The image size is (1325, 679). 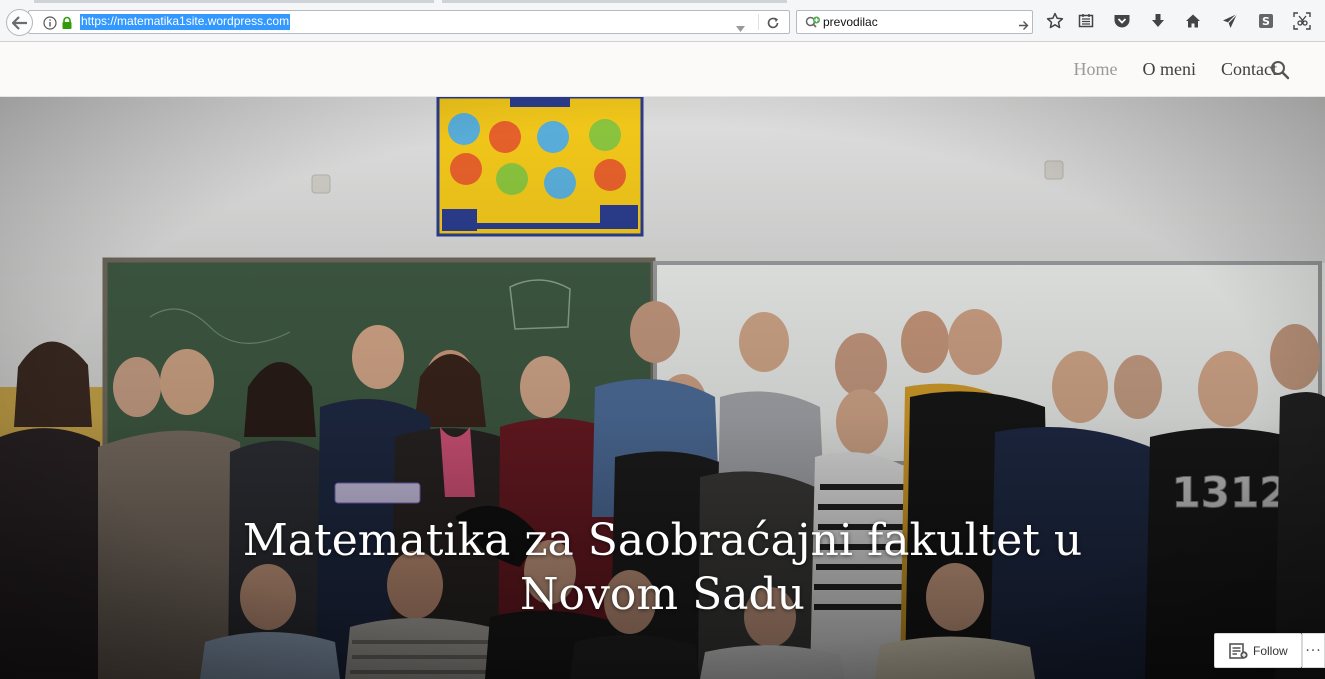 What do you see at coordinates (1023, 25) in the screenshot?
I see `arrow-right-icon` at bounding box center [1023, 25].